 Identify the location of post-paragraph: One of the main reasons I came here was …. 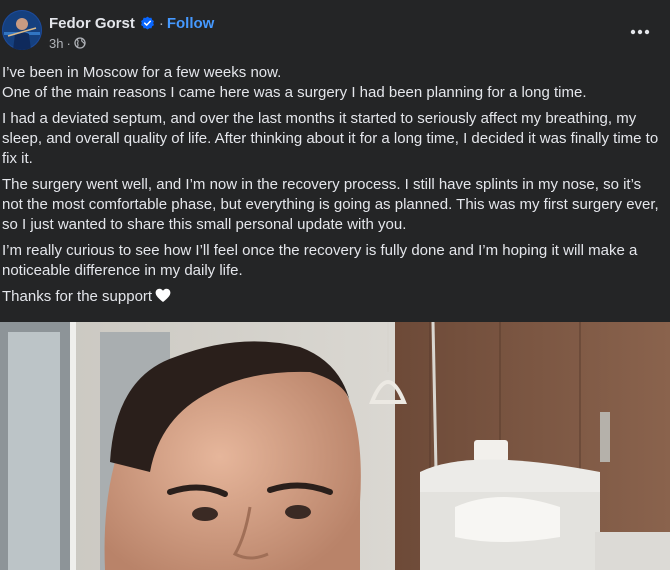
(294, 92).